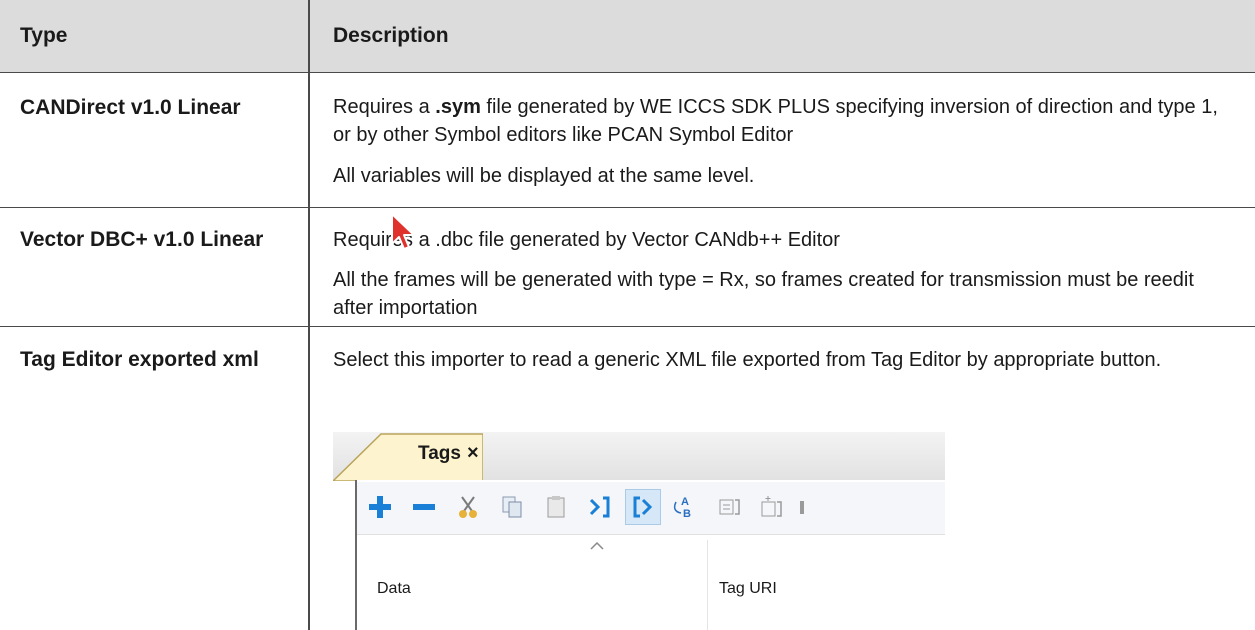  What do you see at coordinates (394, 589) in the screenshot?
I see `column-header-data: Data` at bounding box center [394, 589].